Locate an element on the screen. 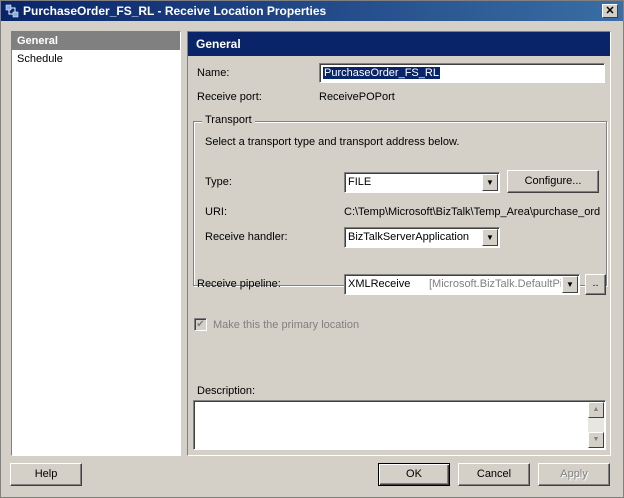 The height and width of the screenshot is (498, 624). description-field: ▲ ▼ is located at coordinates (399, 425).